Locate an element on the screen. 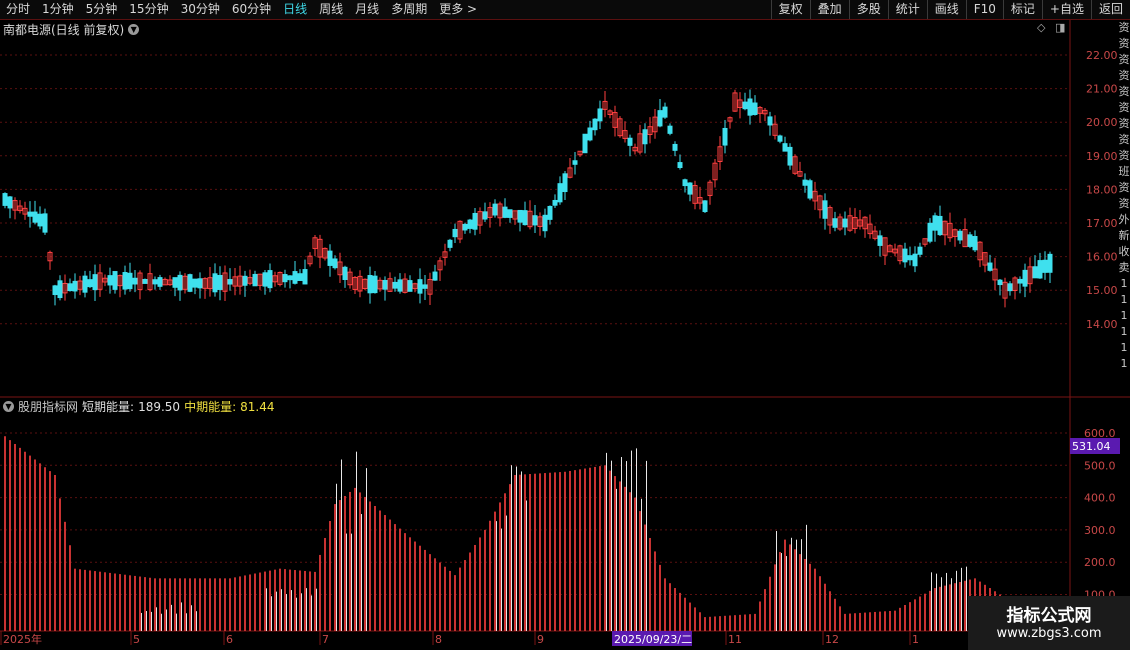 The image size is (1130, 650). date-label: 6 is located at coordinates (229, 639).